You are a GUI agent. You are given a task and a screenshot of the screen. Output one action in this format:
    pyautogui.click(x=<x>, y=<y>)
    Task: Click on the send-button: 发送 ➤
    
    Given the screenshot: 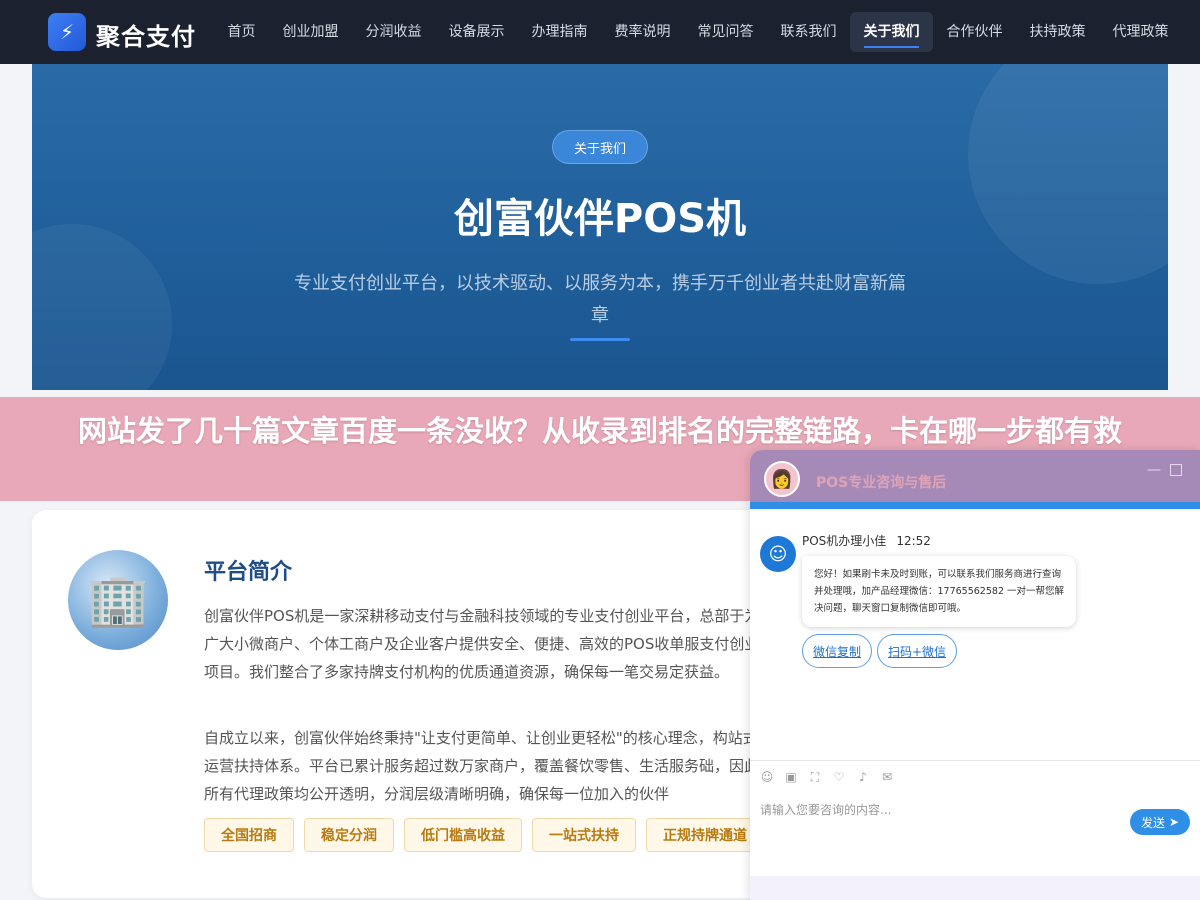 What is the action you would take?
    pyautogui.click(x=1160, y=822)
    